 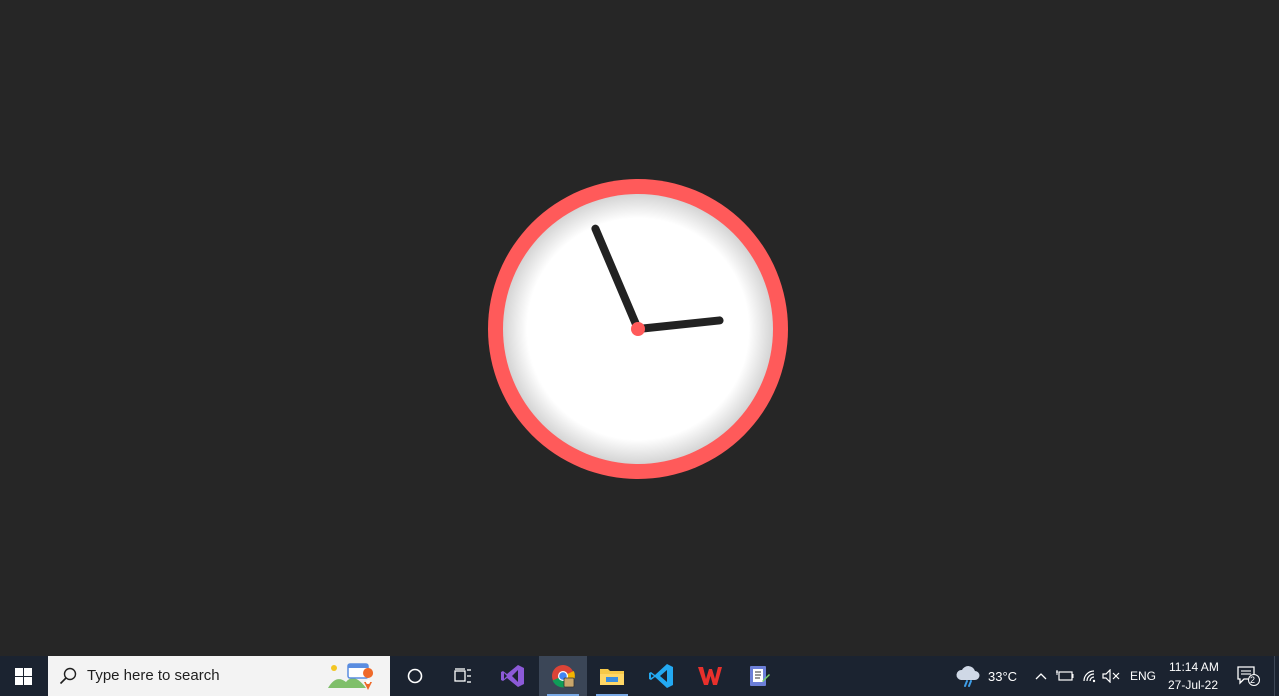 I want to click on clock-pivot, so click(x=638, y=329).